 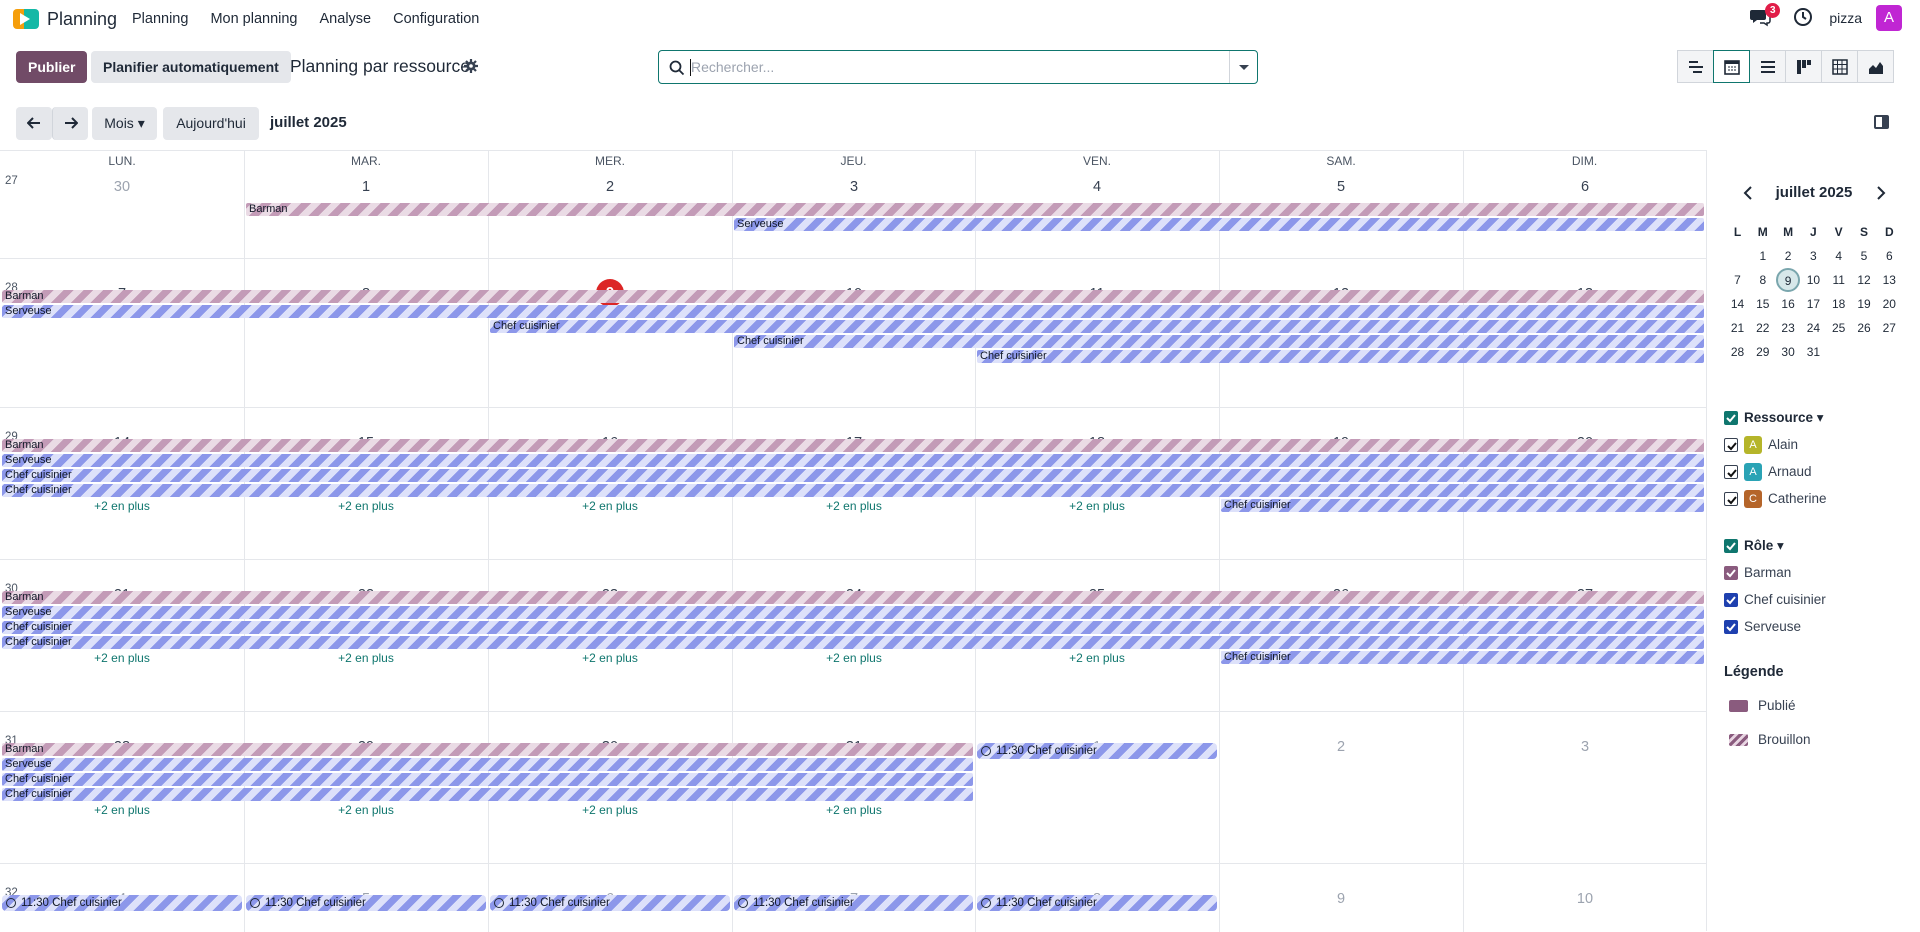 What do you see at coordinates (1767, 66) in the screenshot?
I see `list-view-button` at bounding box center [1767, 66].